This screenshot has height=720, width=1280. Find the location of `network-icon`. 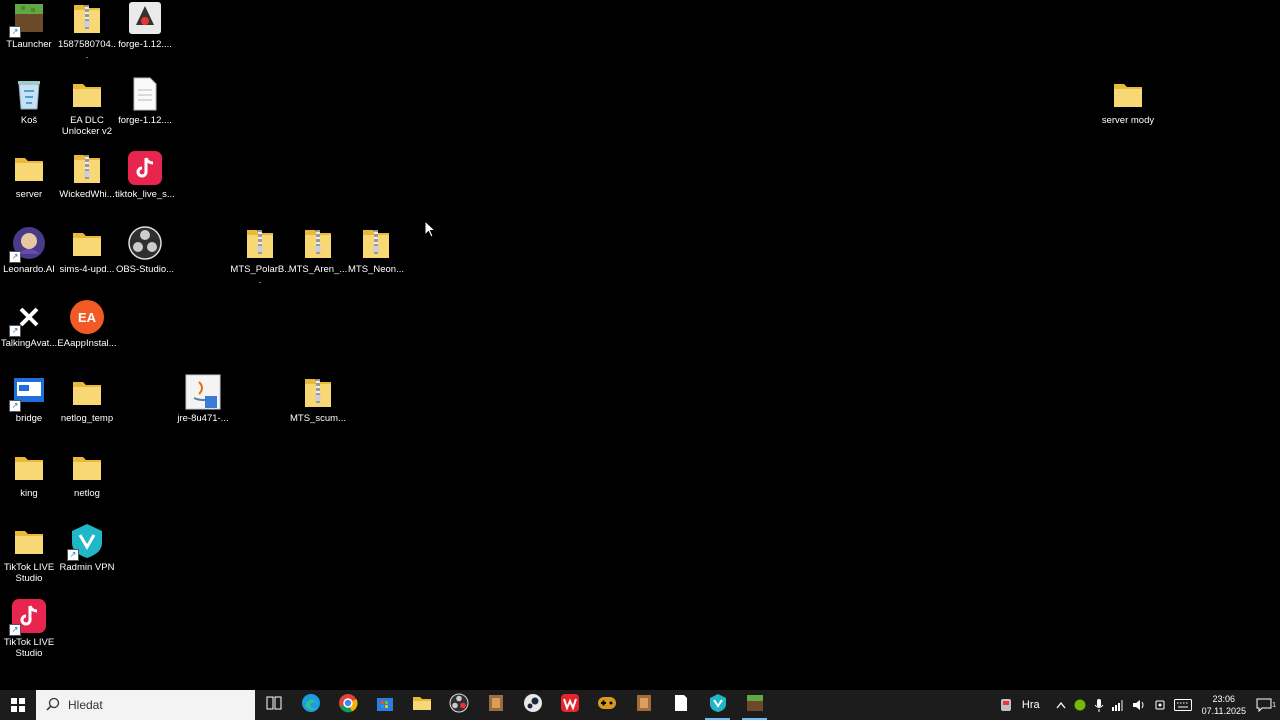

network-icon is located at coordinates (1118, 705).